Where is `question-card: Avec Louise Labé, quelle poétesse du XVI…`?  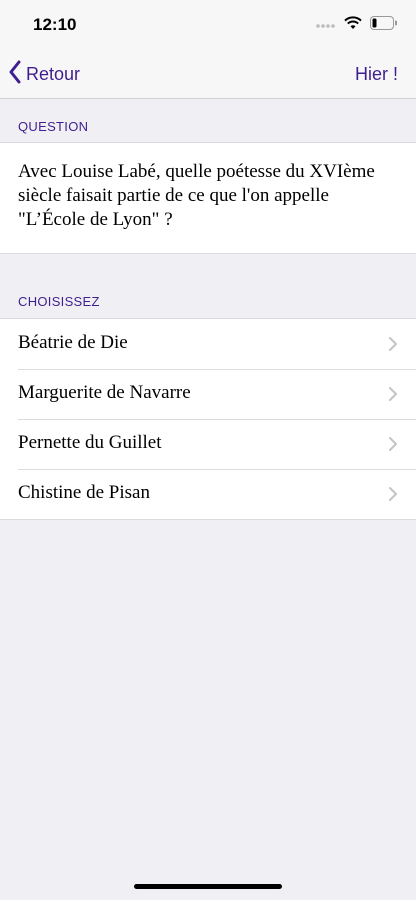 question-card: Avec Louise Labé, quelle poétesse du XVI… is located at coordinates (208, 198).